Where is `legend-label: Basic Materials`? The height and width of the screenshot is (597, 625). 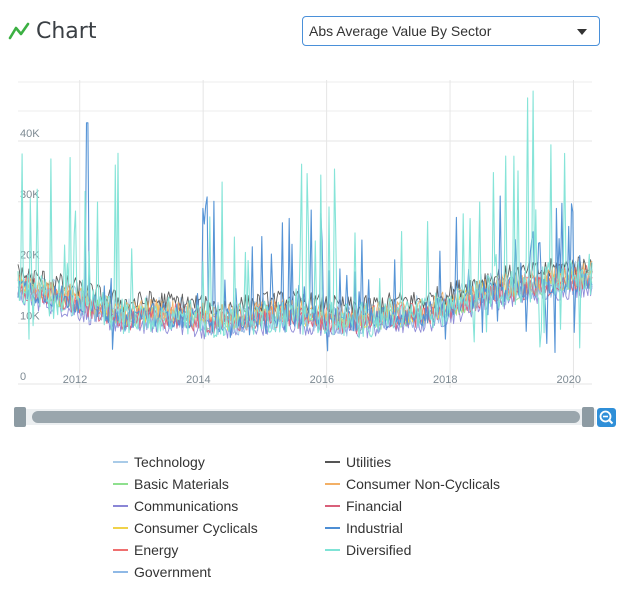
legend-label: Basic Materials is located at coordinates (181, 484).